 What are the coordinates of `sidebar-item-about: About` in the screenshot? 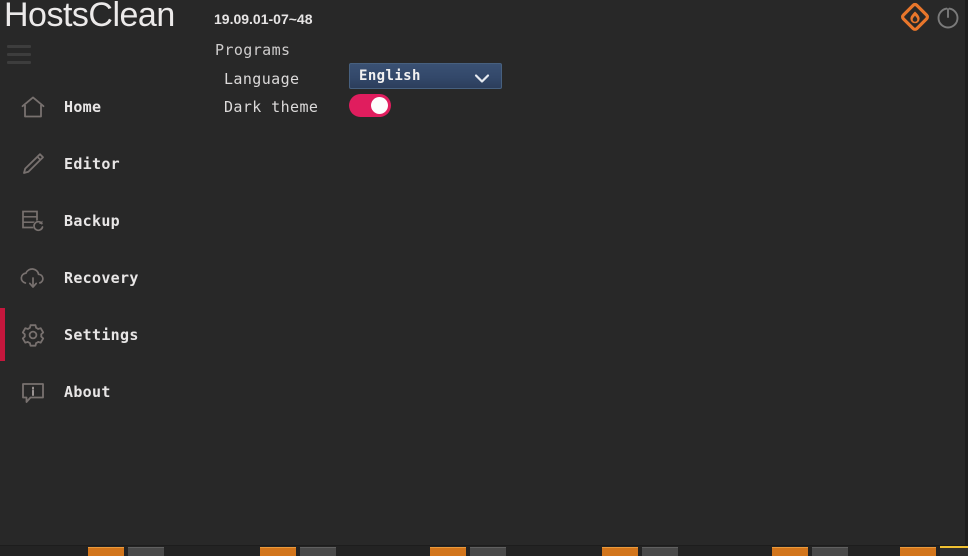 It's located at (100, 391).